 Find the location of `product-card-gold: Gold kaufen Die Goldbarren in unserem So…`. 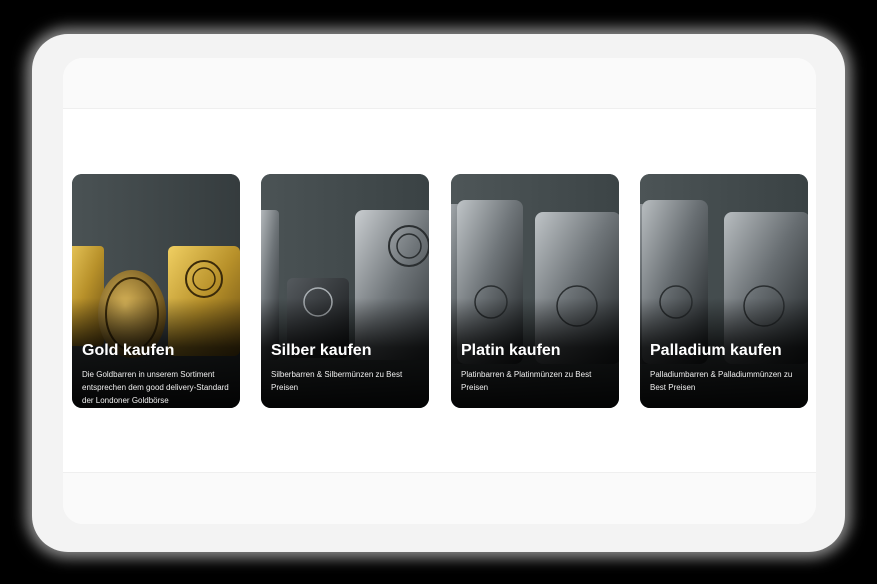

product-card-gold: Gold kaufen Die Goldbarren in unserem So… is located at coordinates (156, 291).